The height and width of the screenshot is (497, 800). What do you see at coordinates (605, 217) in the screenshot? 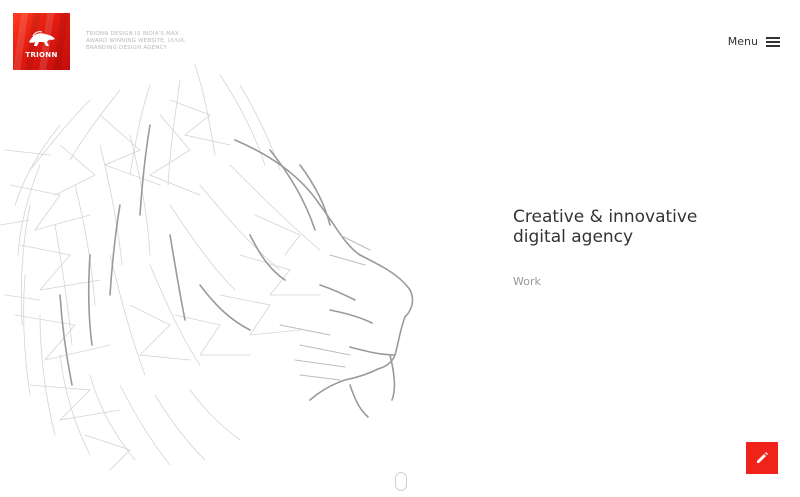
I see `hero-headline-line1: Creative & innovative` at bounding box center [605, 217].